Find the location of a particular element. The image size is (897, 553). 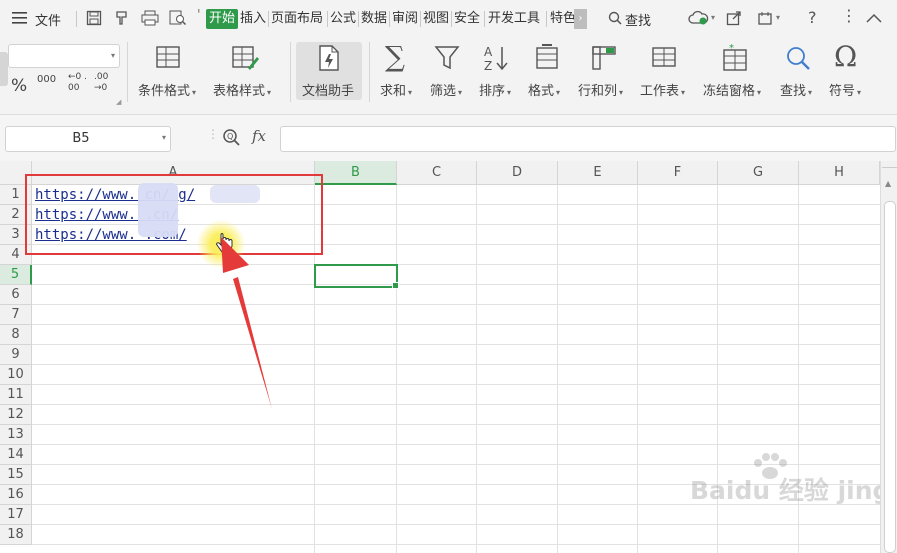

row-header-14: 14 is located at coordinates (16, 455).